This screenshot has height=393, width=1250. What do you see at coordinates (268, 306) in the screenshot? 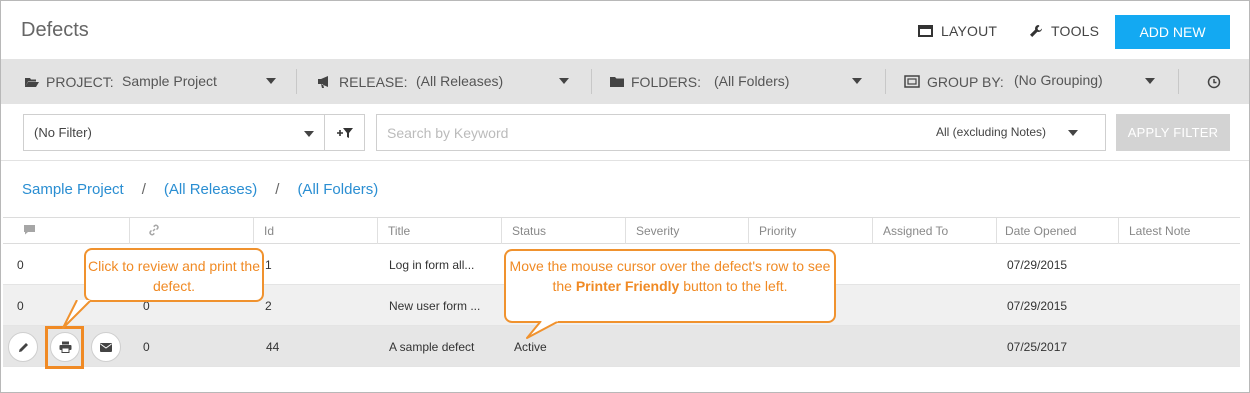
I see `cell-id: 2` at bounding box center [268, 306].